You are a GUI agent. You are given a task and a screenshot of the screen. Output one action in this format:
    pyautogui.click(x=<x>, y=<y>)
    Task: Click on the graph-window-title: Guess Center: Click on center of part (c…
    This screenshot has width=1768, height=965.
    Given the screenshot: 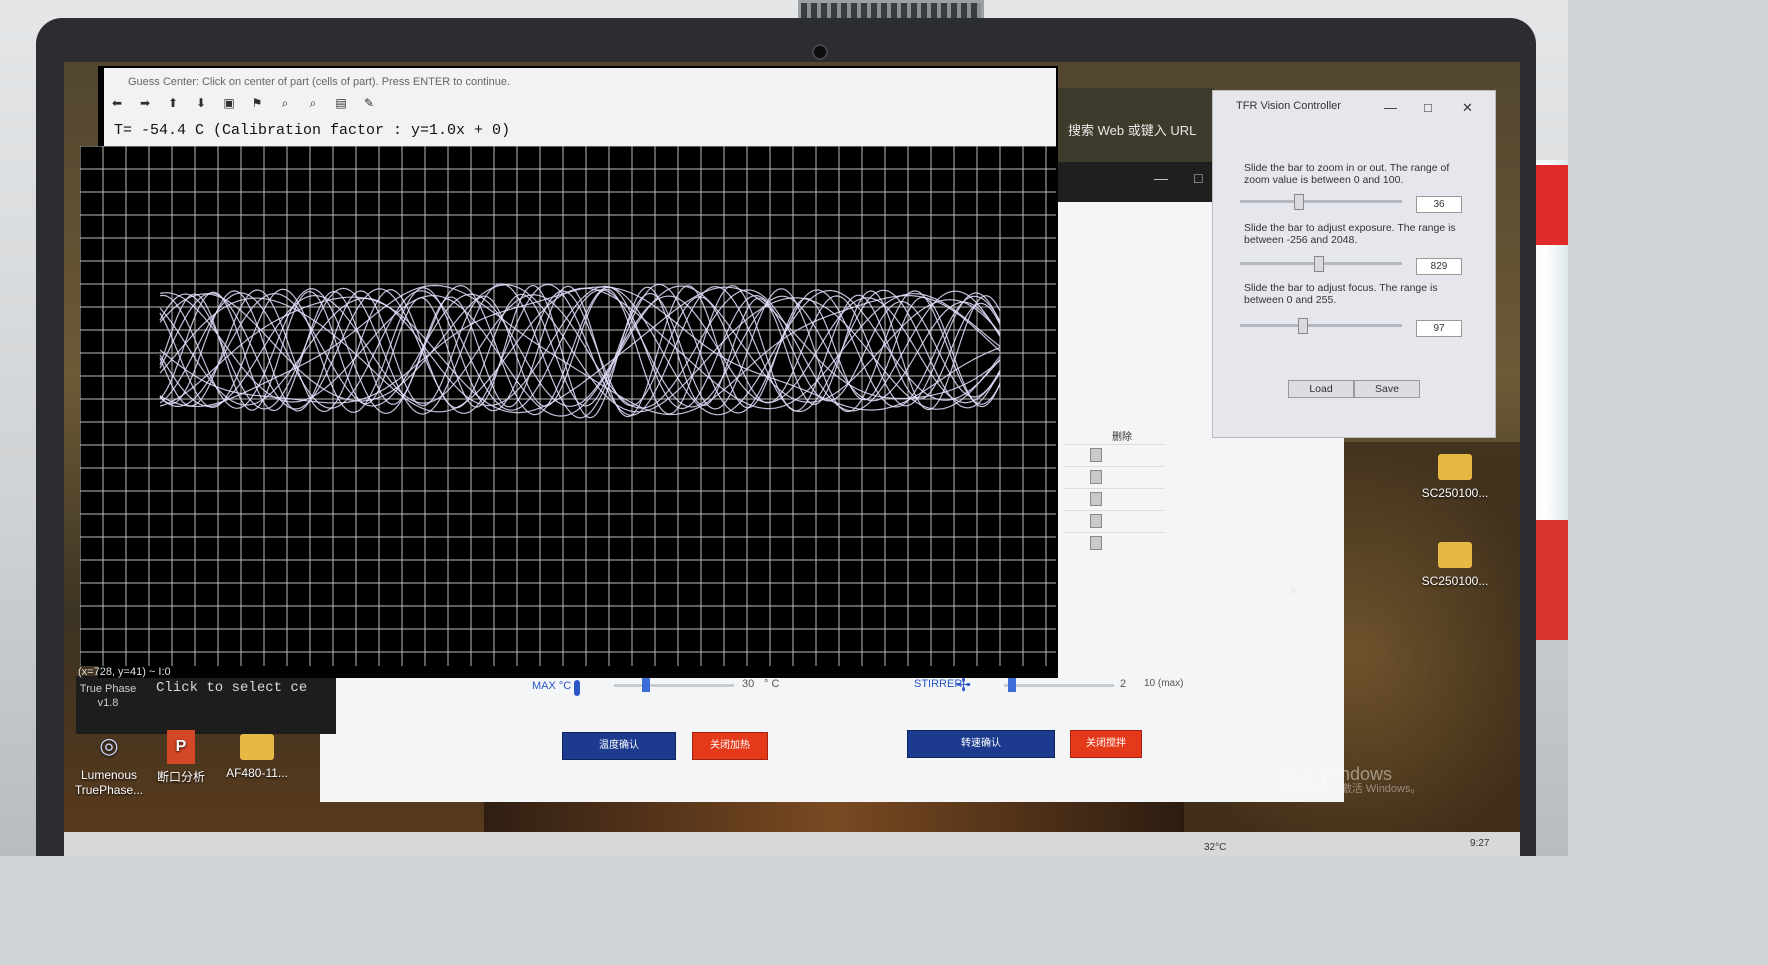 What is the action you would take?
    pyautogui.click(x=580, y=82)
    